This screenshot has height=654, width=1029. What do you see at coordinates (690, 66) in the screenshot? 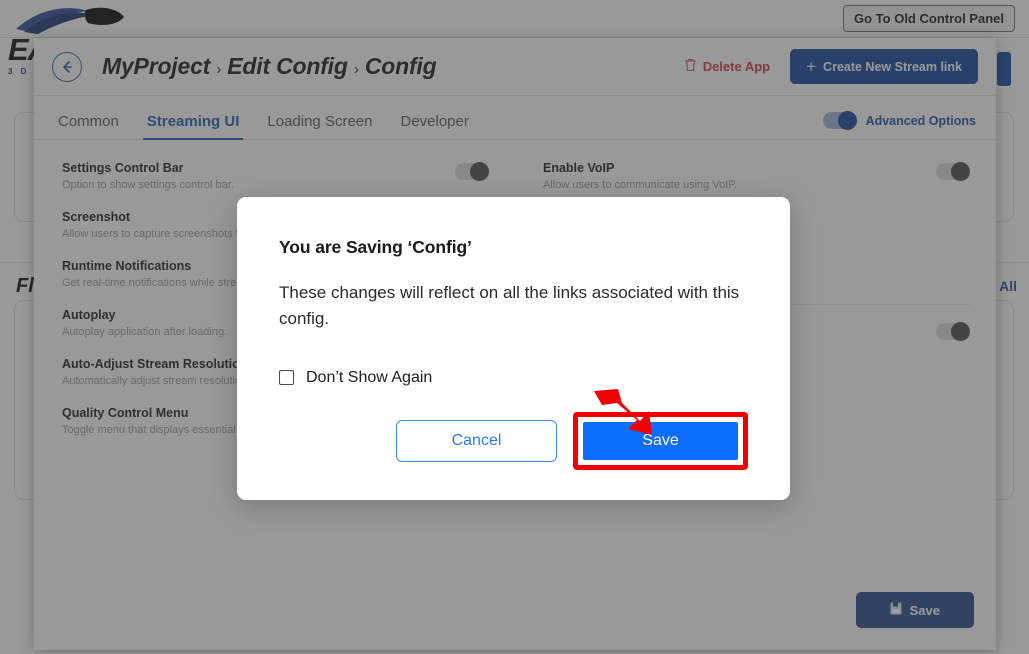
I see `trash-icon` at bounding box center [690, 66].